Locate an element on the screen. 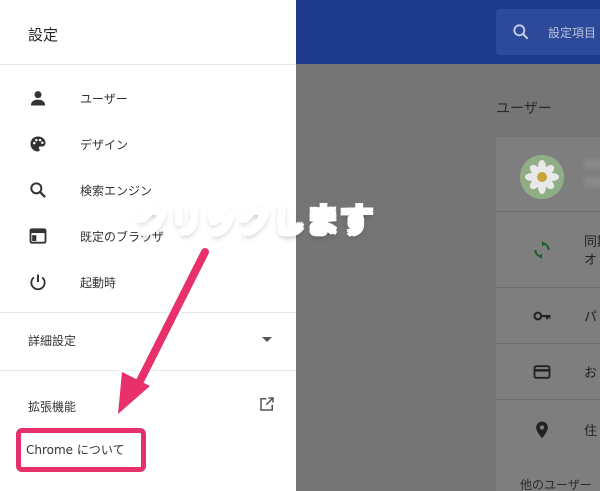 This screenshot has width=600, height=491. section-title-users: ユーザー is located at coordinates (524, 109).